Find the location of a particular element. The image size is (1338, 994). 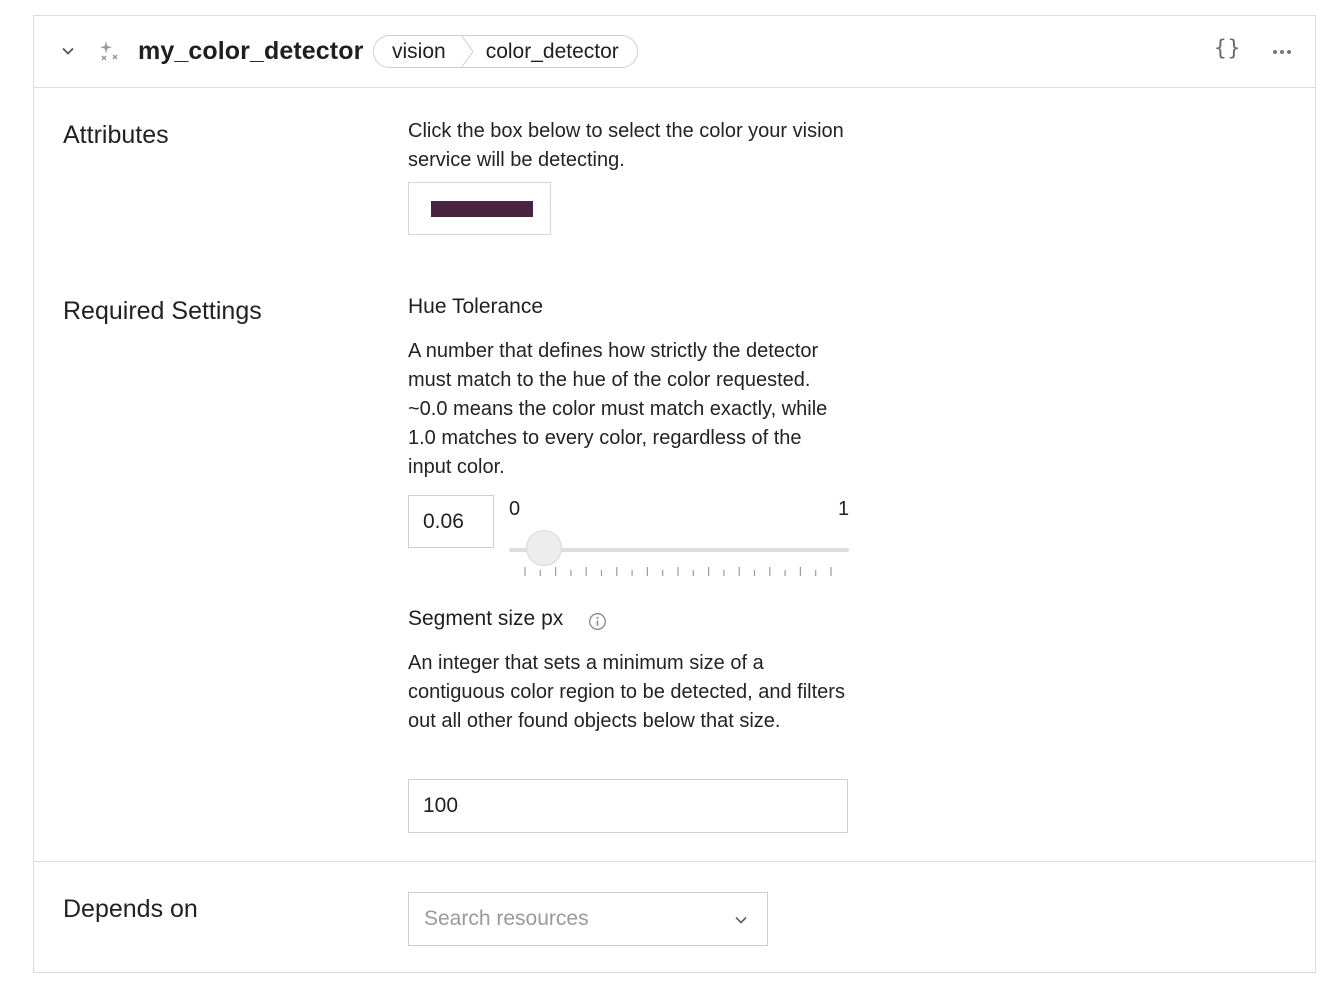

hue-tolerance-label: Hue Tolerance is located at coordinates (476, 306).